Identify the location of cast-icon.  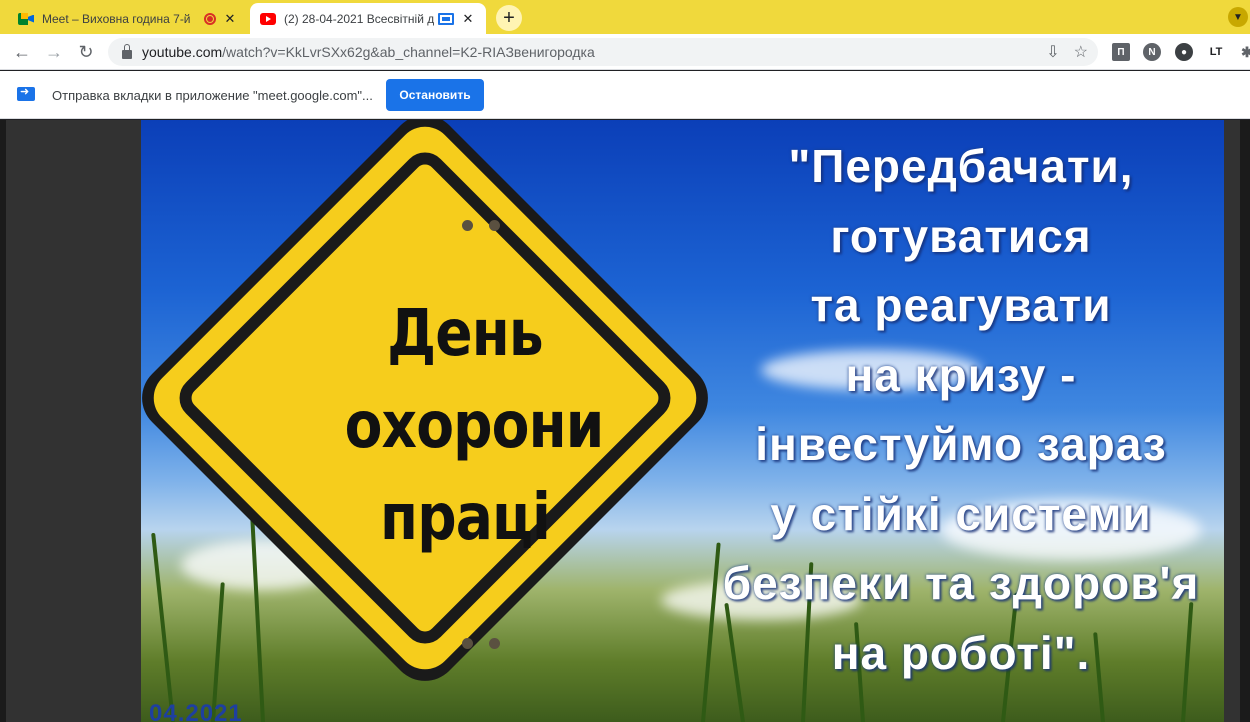
(446, 18).